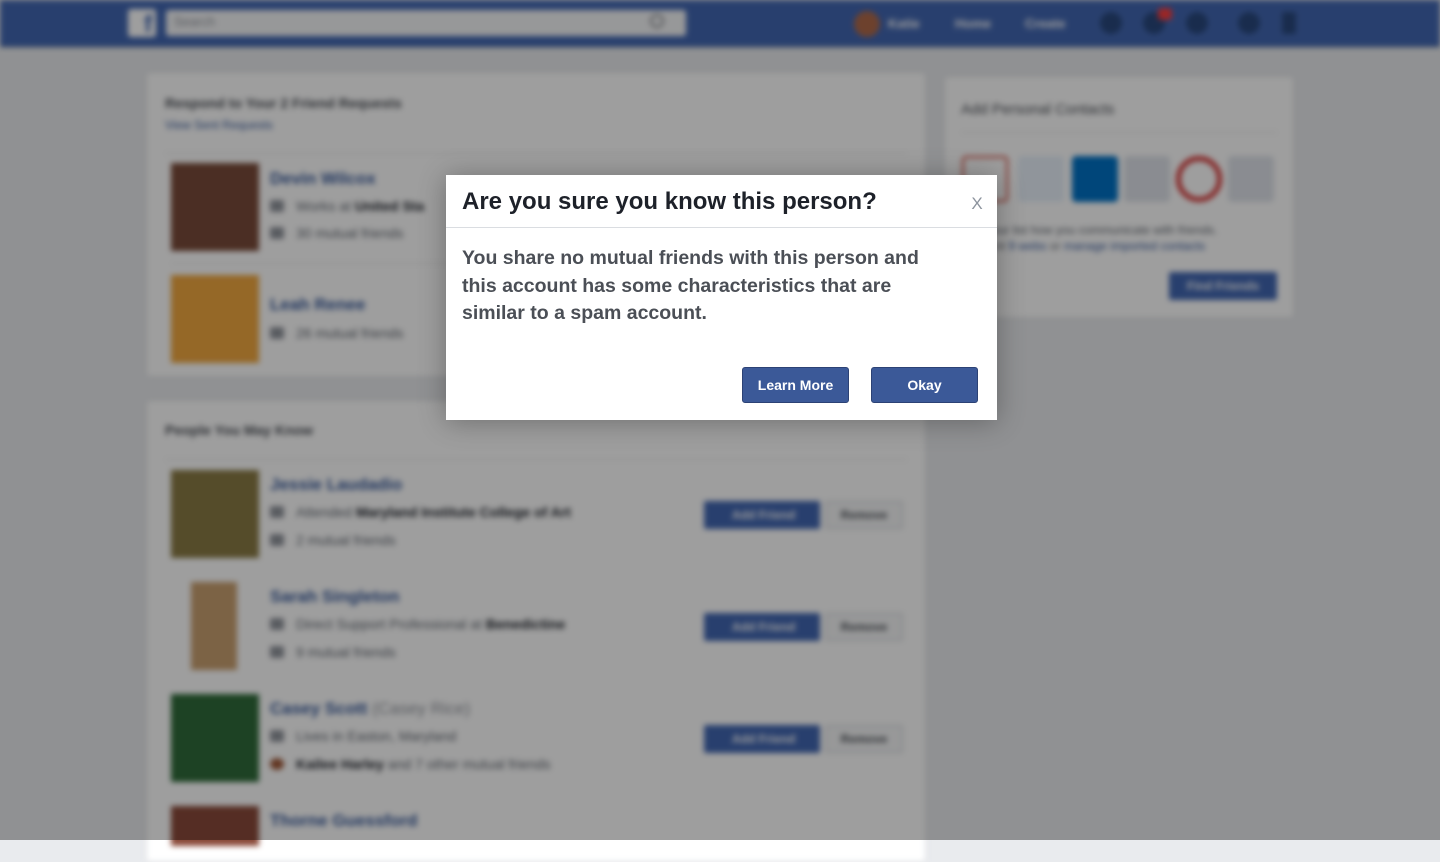 The width and height of the screenshot is (1440, 862). What do you see at coordinates (977, 204) in the screenshot?
I see `close-icon: X` at bounding box center [977, 204].